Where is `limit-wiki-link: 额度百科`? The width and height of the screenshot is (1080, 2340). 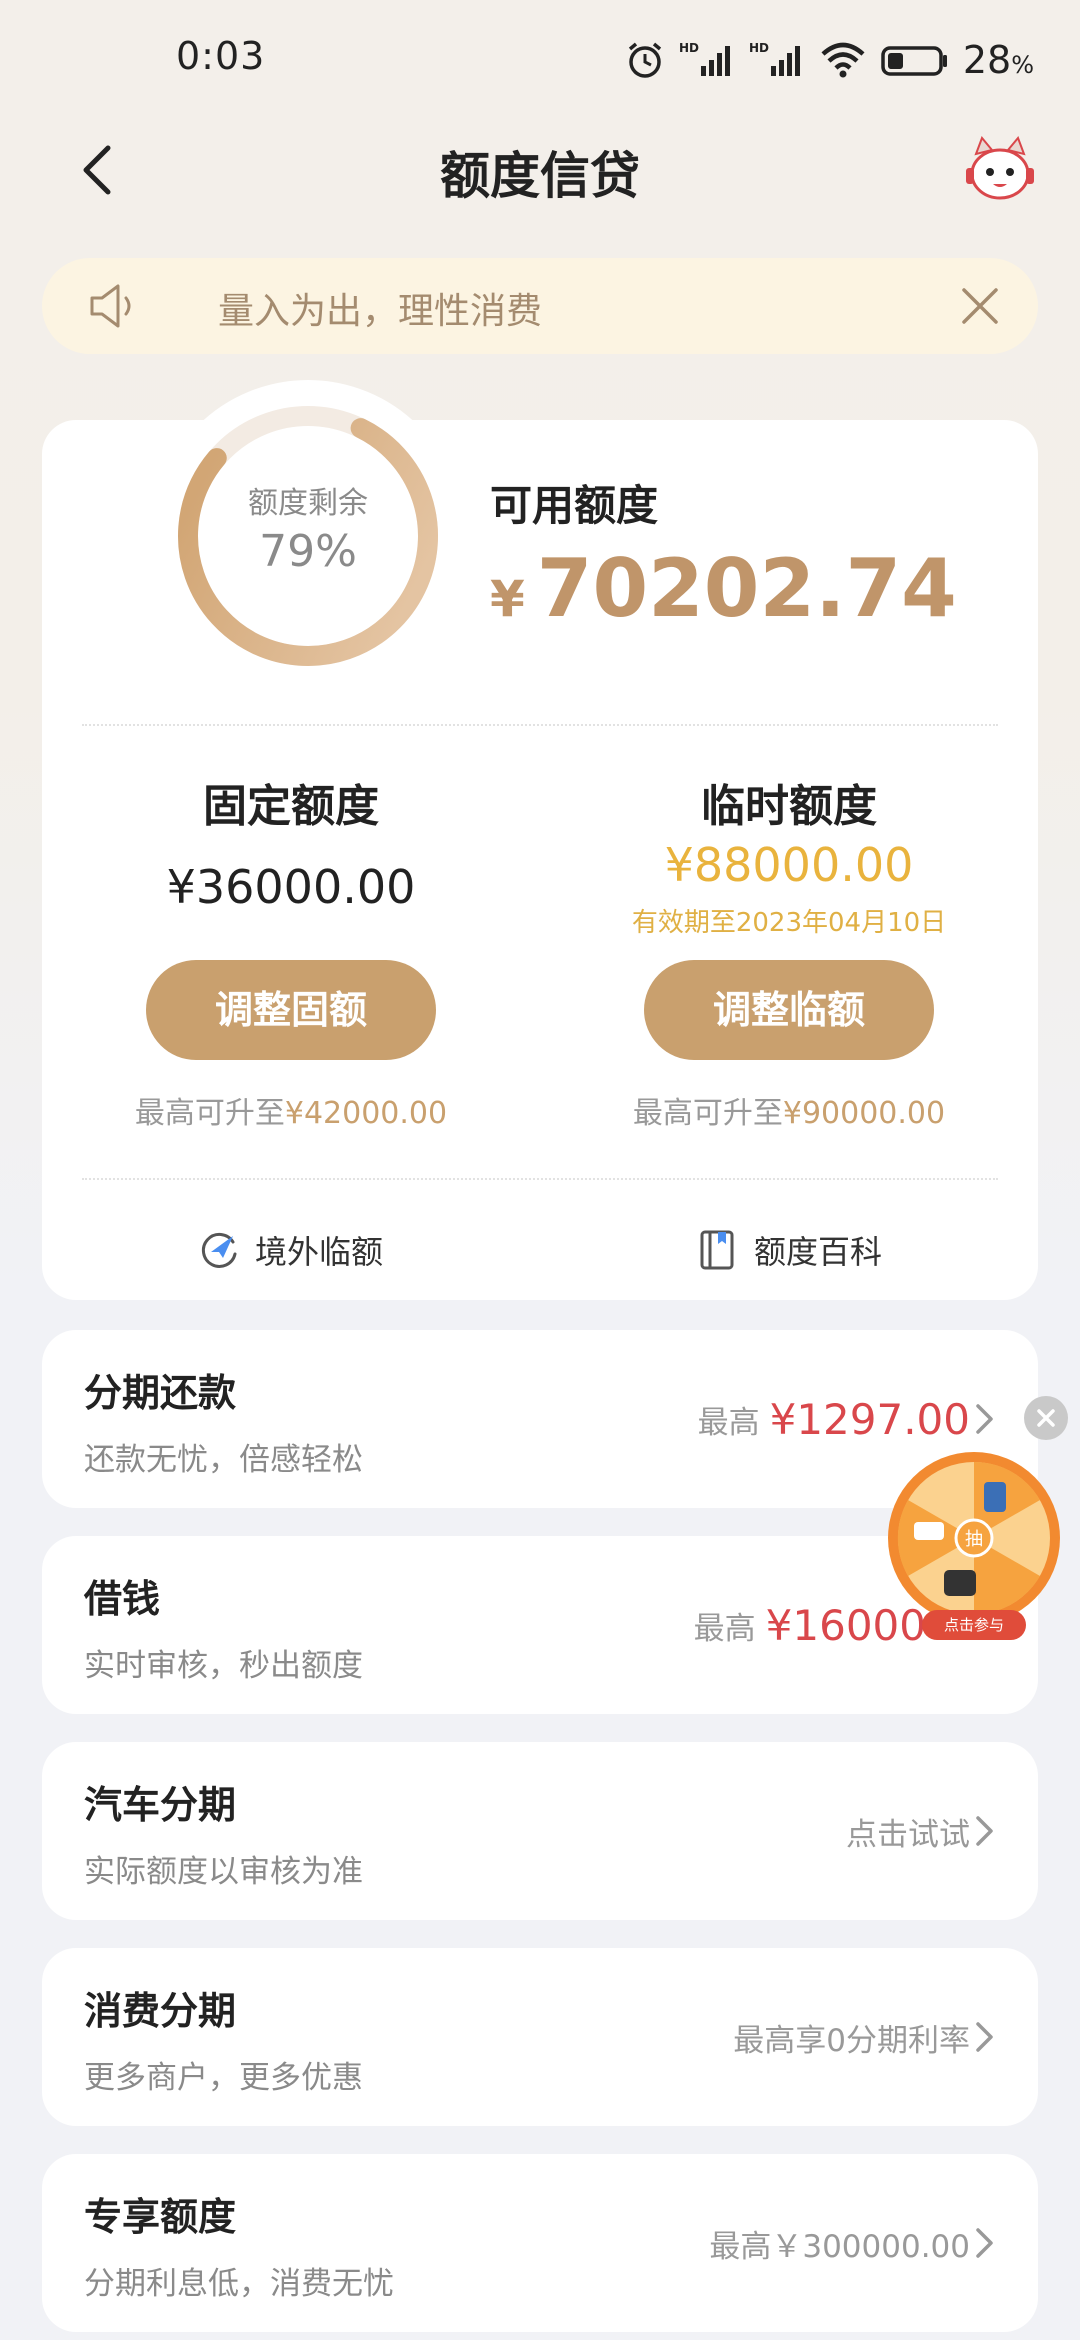 limit-wiki-link: 额度百科 is located at coordinates (789, 1250).